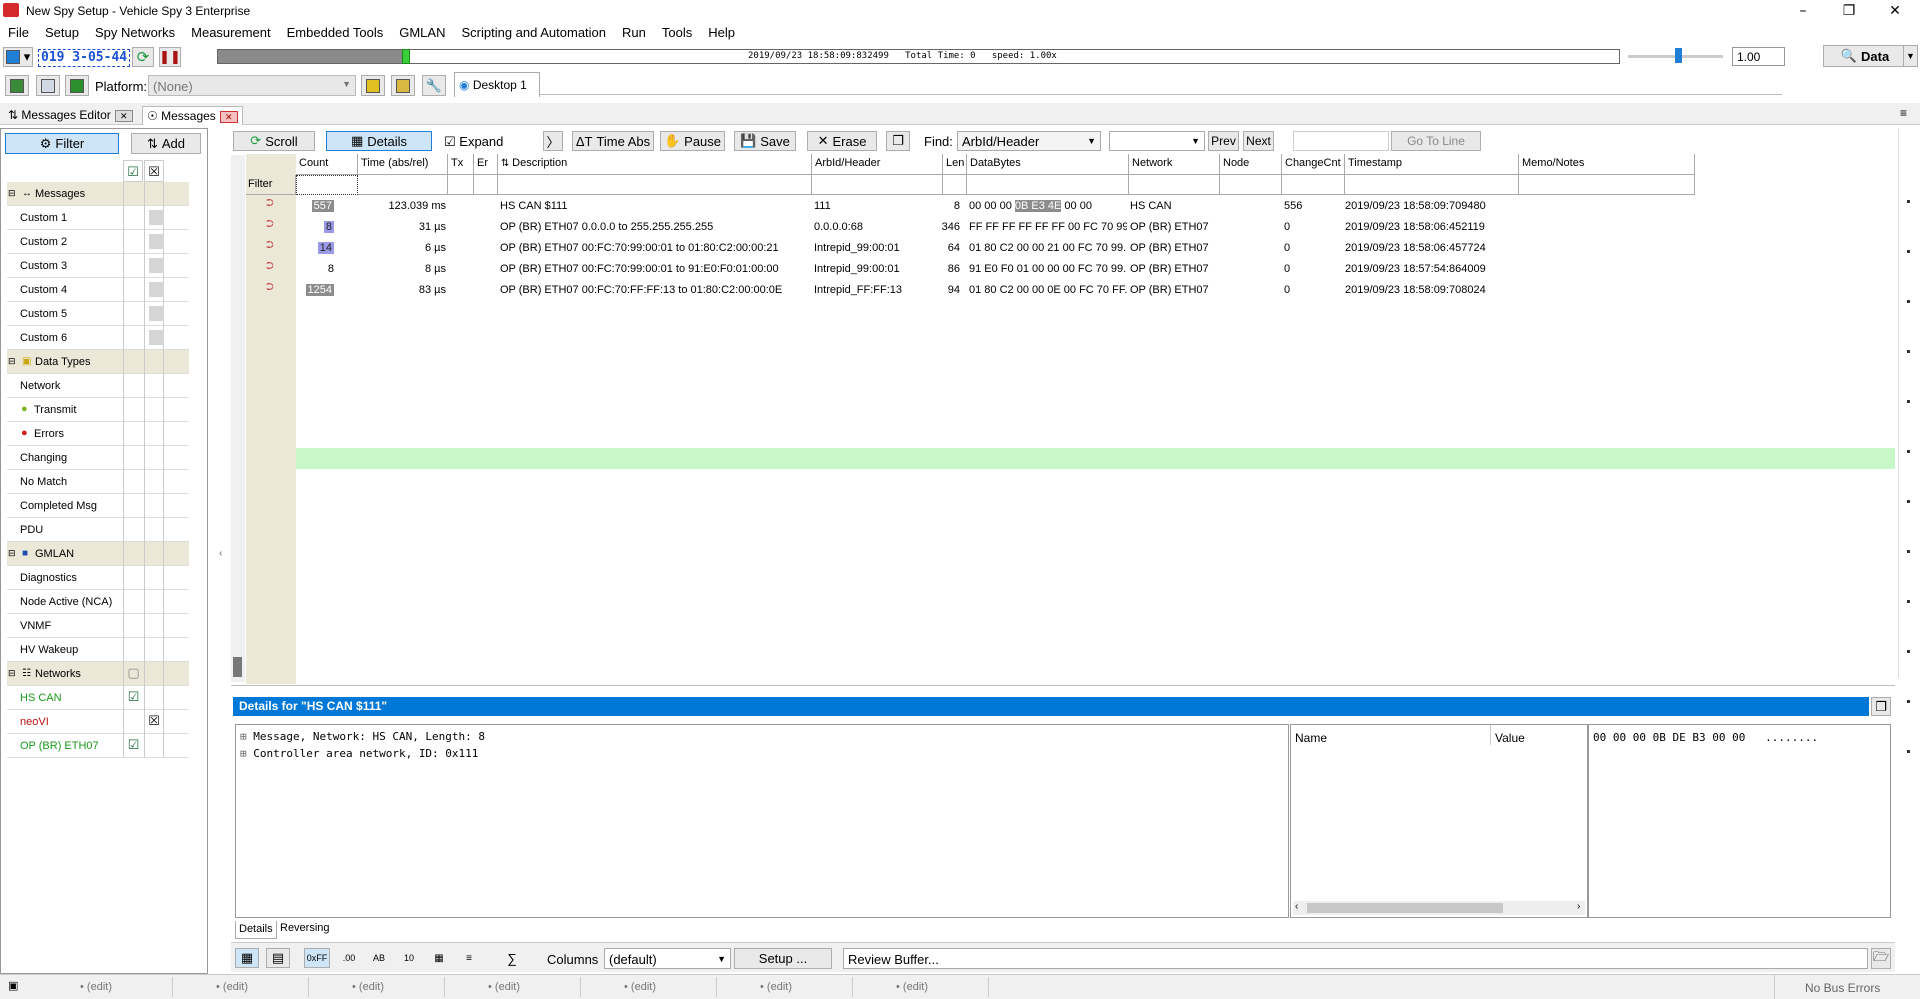  Describe the element at coordinates (192, 115) in the screenshot. I see `tab-messages: ☉ Messages ✕` at that location.